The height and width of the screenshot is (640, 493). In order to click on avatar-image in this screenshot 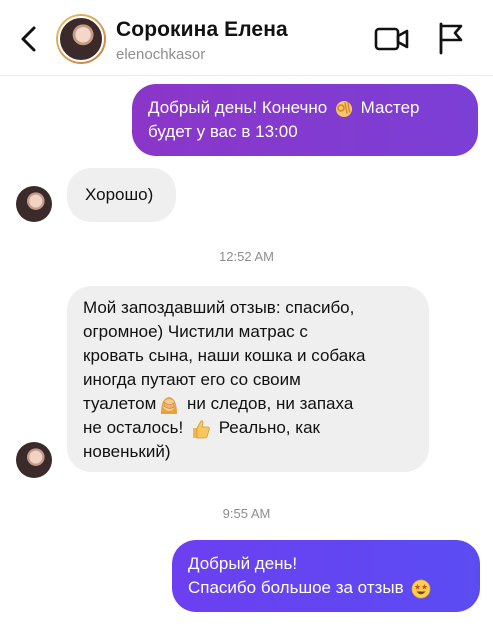, I will do `click(81, 39)`.